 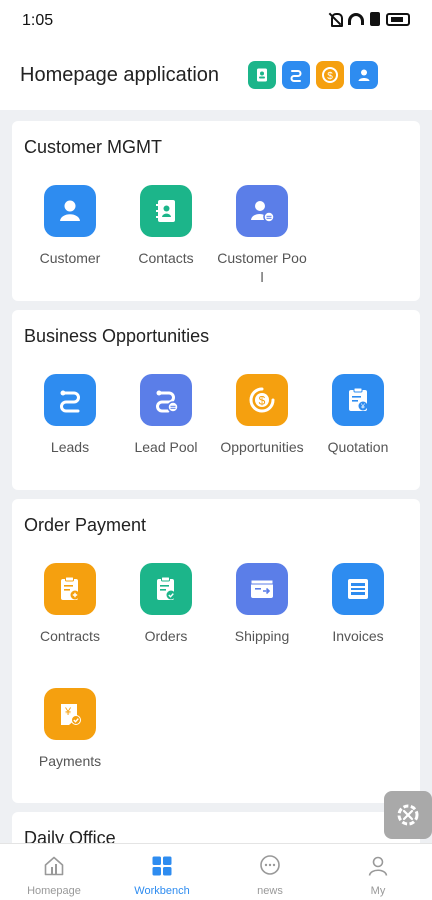 I want to click on contracts-item: Contracts, so click(x=70, y=604).